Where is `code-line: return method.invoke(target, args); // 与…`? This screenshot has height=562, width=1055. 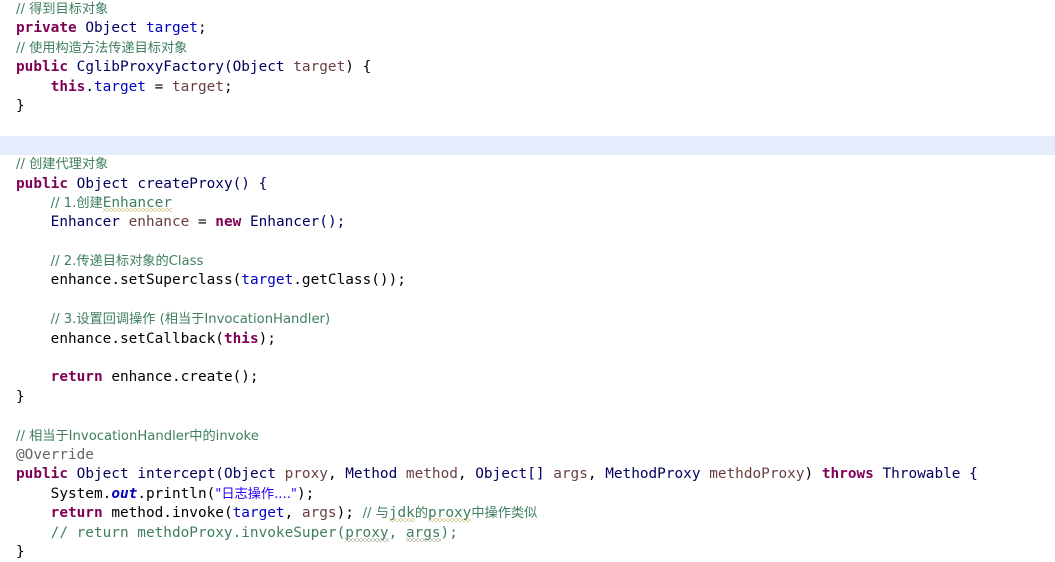
code-line: return method.invoke(target, args); // 与… is located at coordinates (527, 513).